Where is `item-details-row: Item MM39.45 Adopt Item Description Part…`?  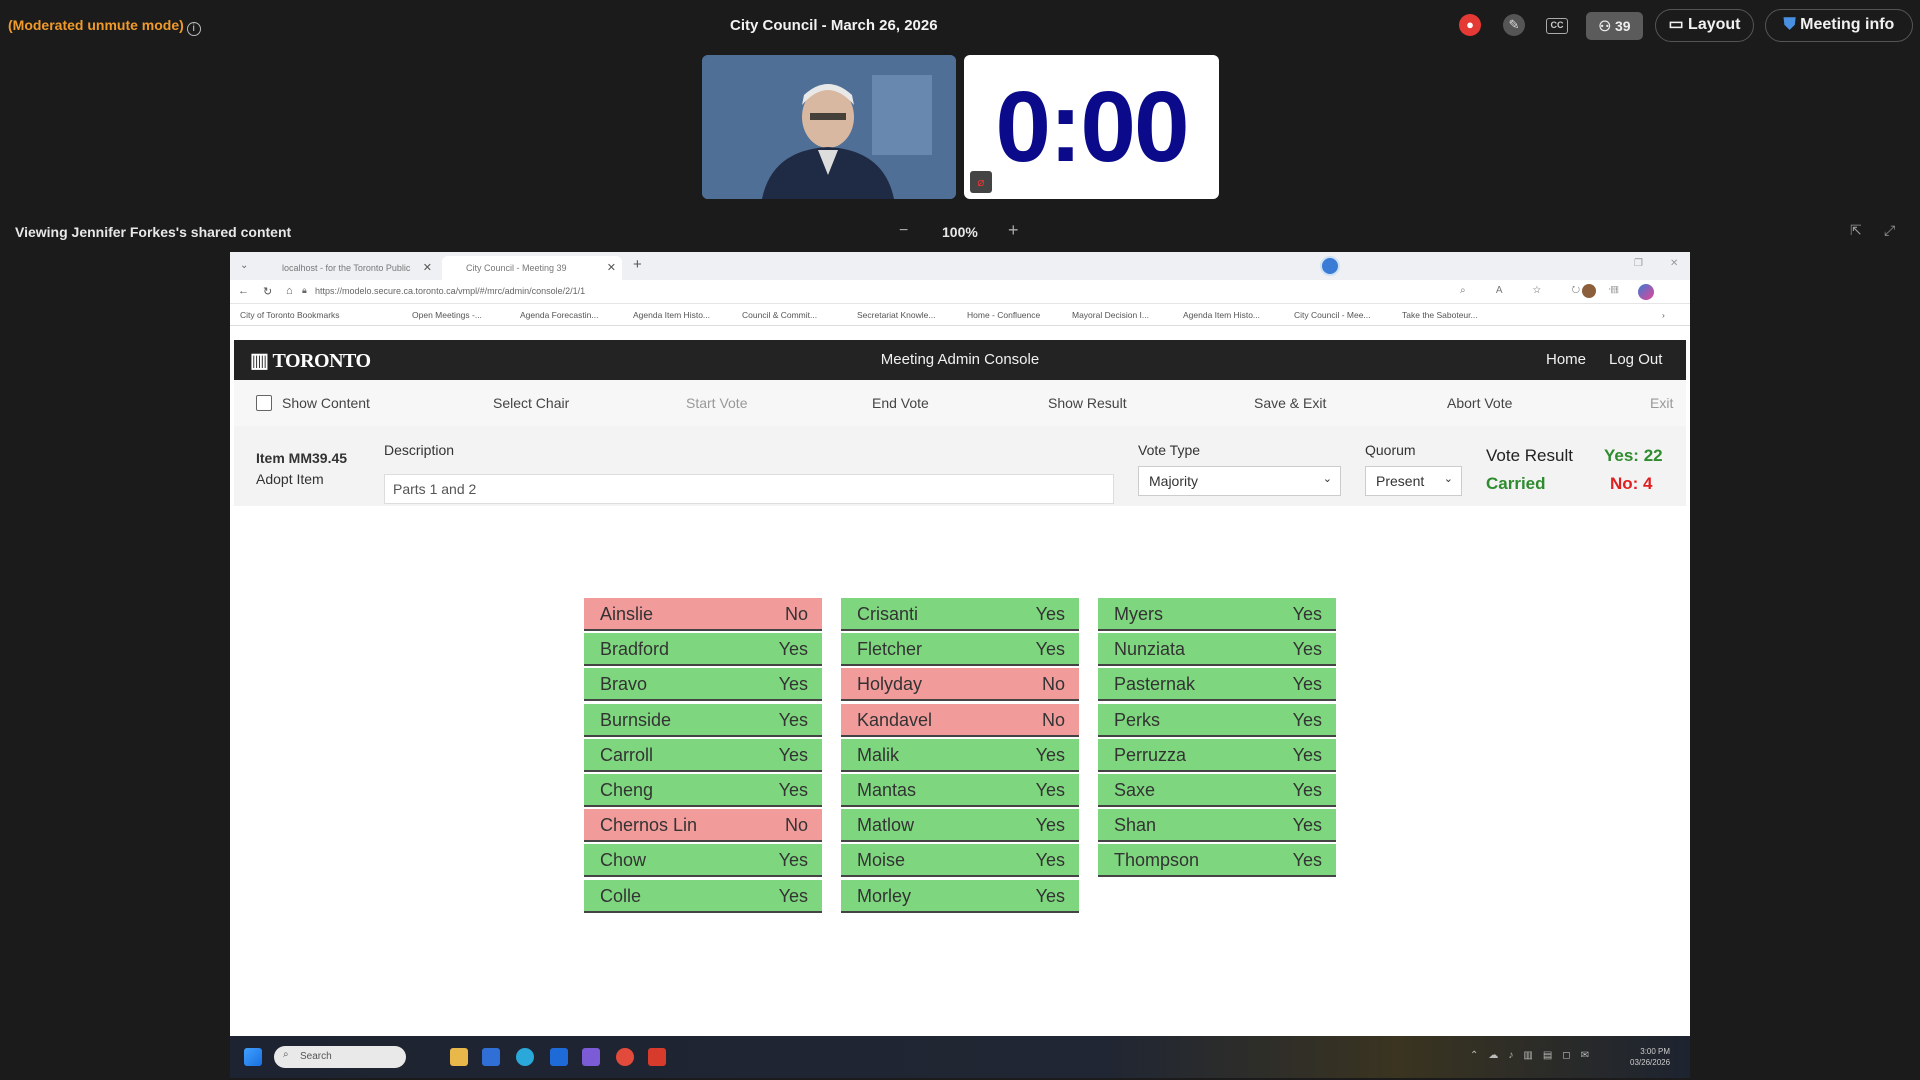
item-details-row: Item MM39.45 Adopt Item Description Part… is located at coordinates (960, 466).